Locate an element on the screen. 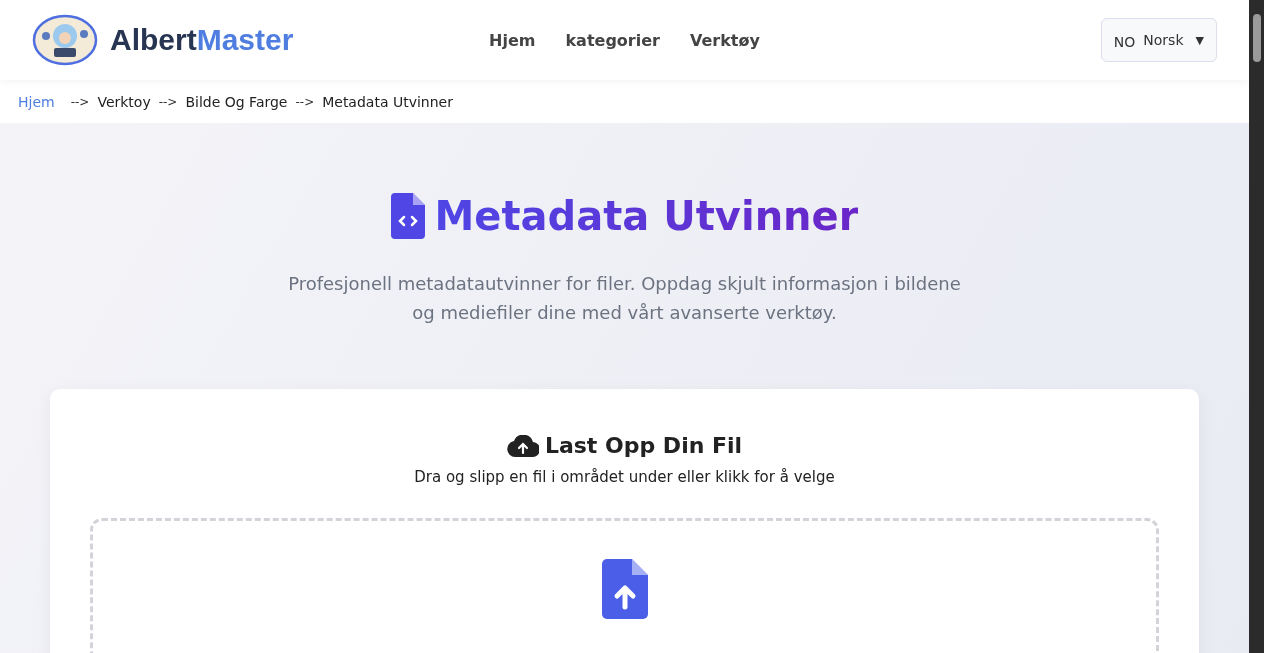 The width and height of the screenshot is (1264, 653). breadcrumb-link: Bilde Og Farge is located at coordinates (236, 101).